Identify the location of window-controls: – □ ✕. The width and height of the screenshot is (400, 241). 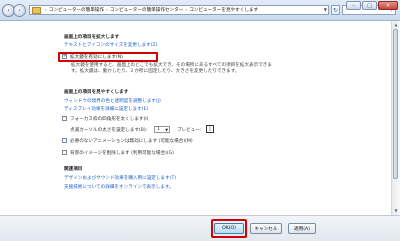
(372, 5).